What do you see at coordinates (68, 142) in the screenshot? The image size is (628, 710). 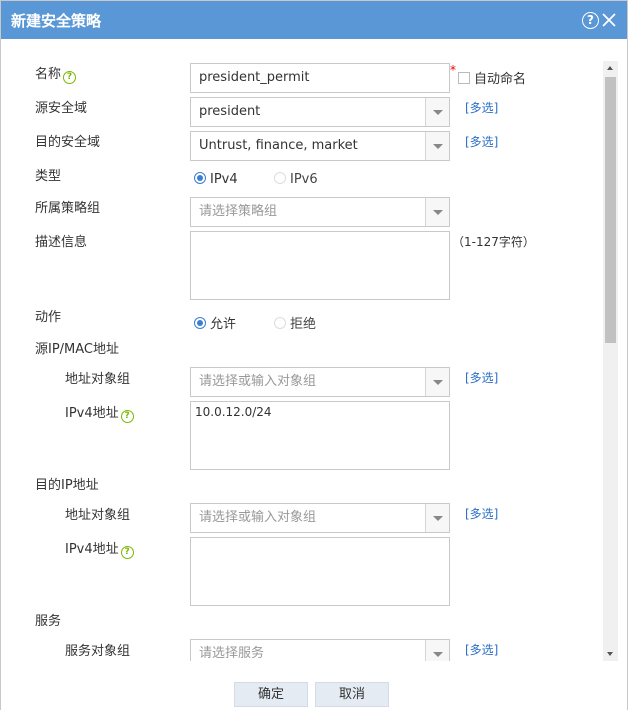 I see `dst-zone-label: 目的安全域` at bounding box center [68, 142].